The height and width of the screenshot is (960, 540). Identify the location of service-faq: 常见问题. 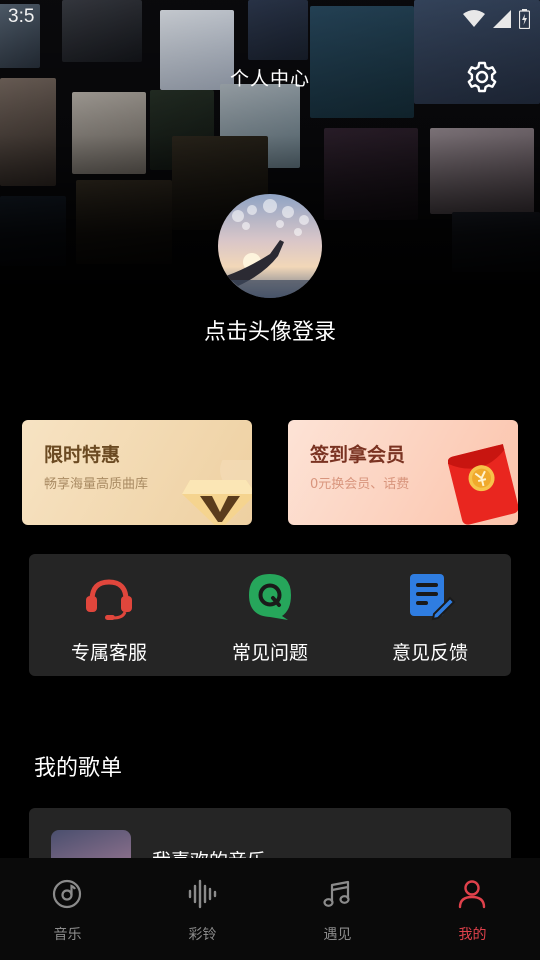
(270, 615).